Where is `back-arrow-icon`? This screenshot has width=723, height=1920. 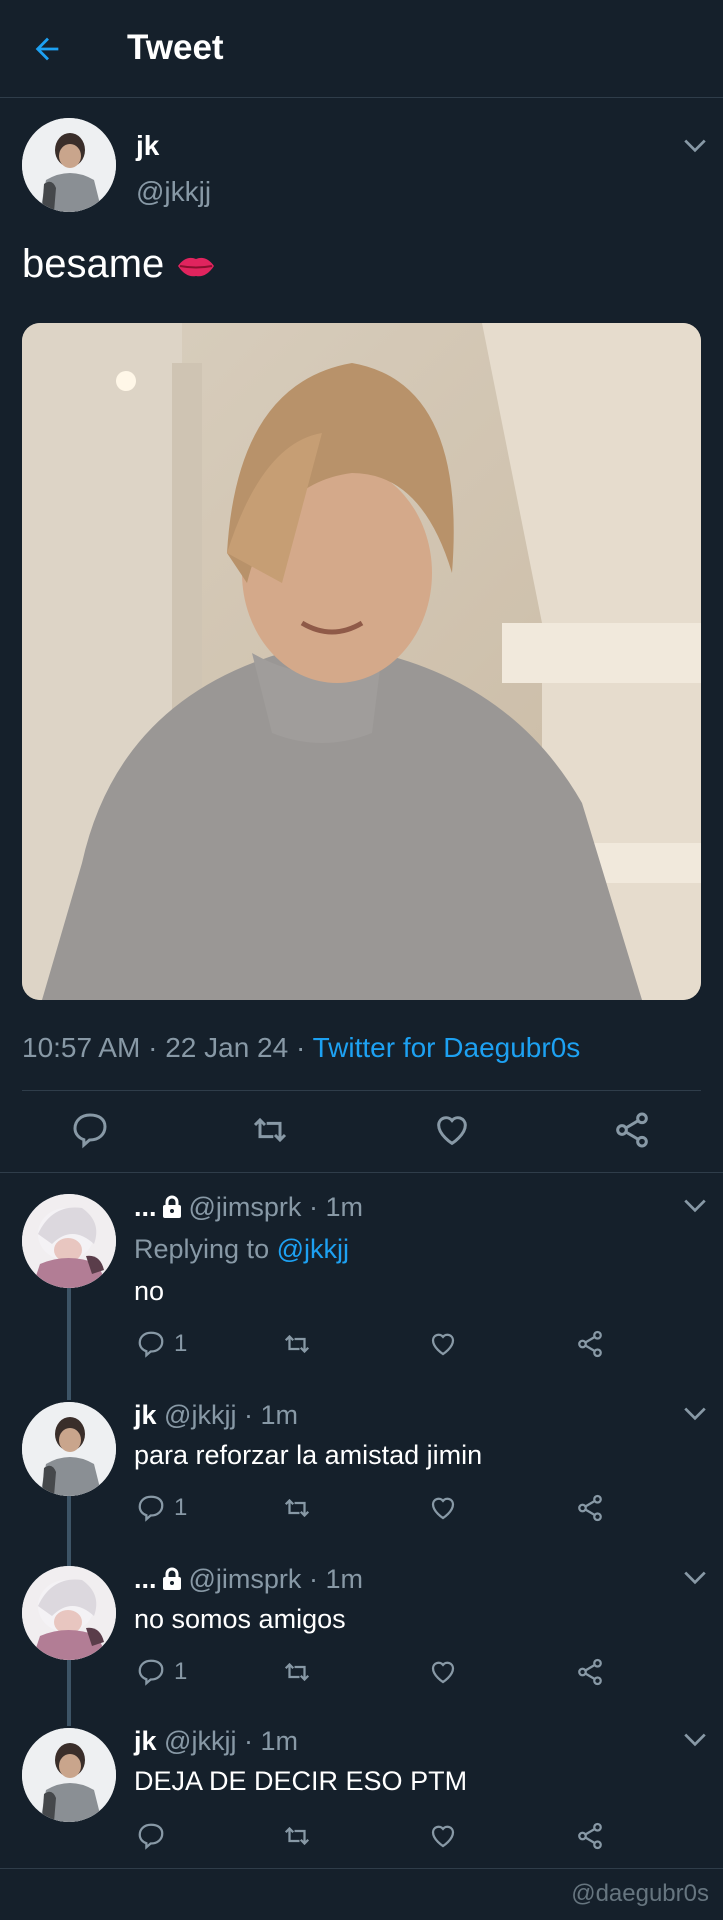
back-arrow-icon is located at coordinates (47, 49).